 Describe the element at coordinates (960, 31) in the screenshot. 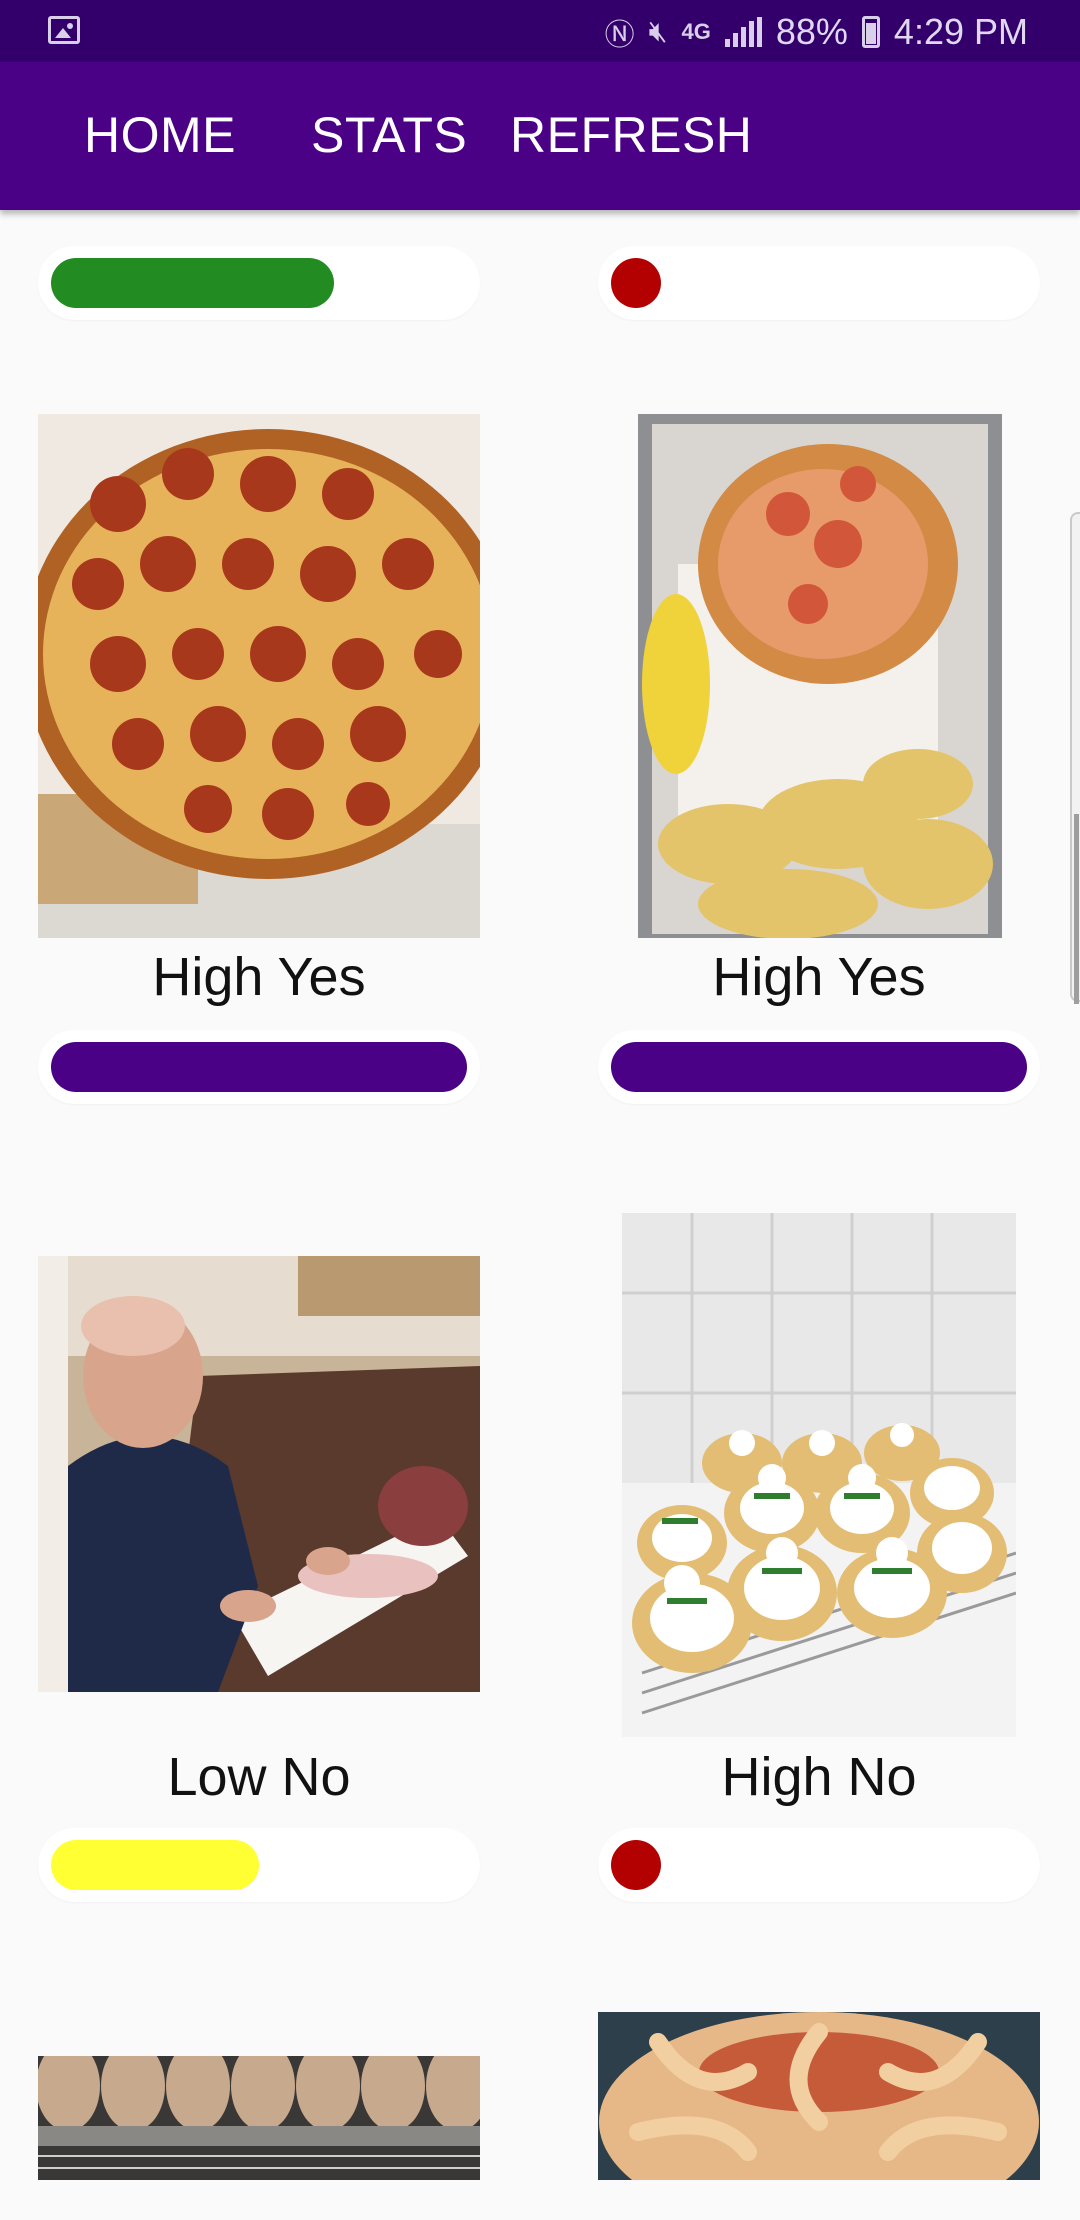

I see `clock-time: 4:29 PM` at that location.